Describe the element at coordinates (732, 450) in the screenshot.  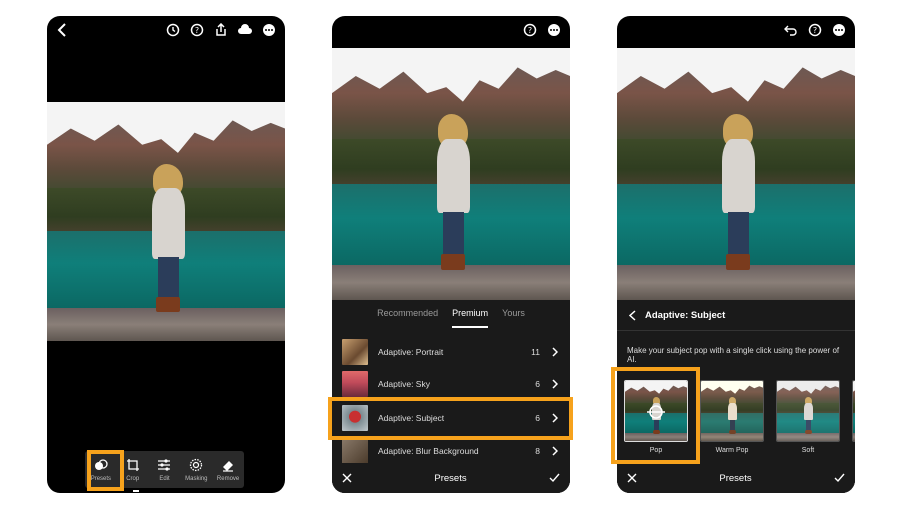
I see `preset-label: Warm Pop` at that location.